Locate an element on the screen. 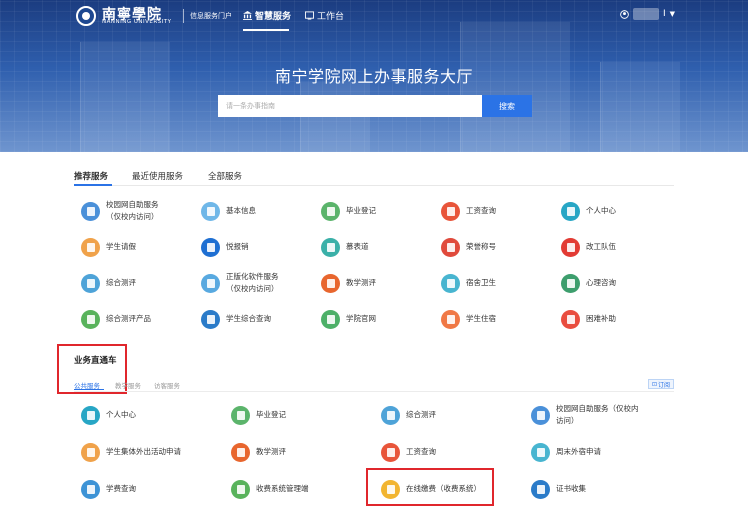  subtab-visitor: 访客服务 is located at coordinates (167, 385).